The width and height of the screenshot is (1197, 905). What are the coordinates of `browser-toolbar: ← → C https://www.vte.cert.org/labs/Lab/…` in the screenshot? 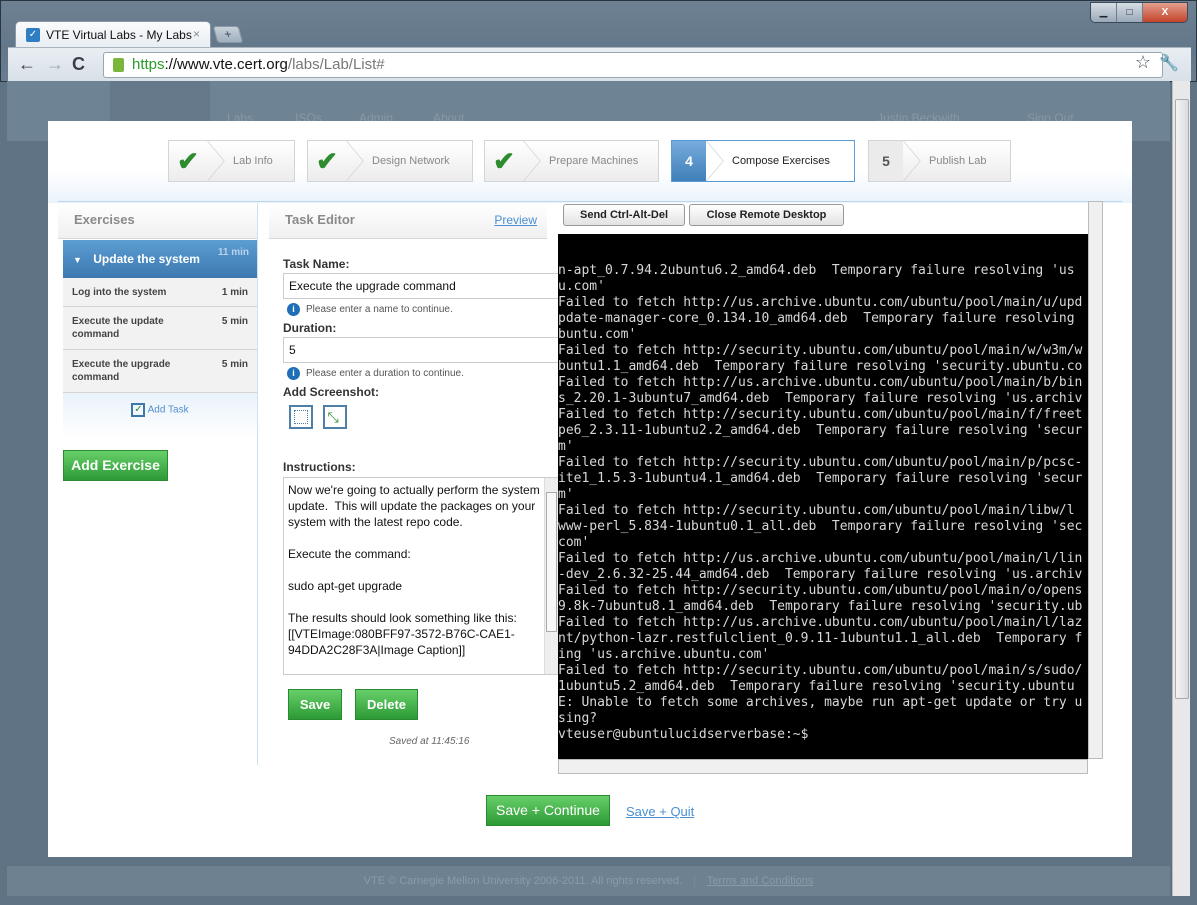 It's located at (599, 64).